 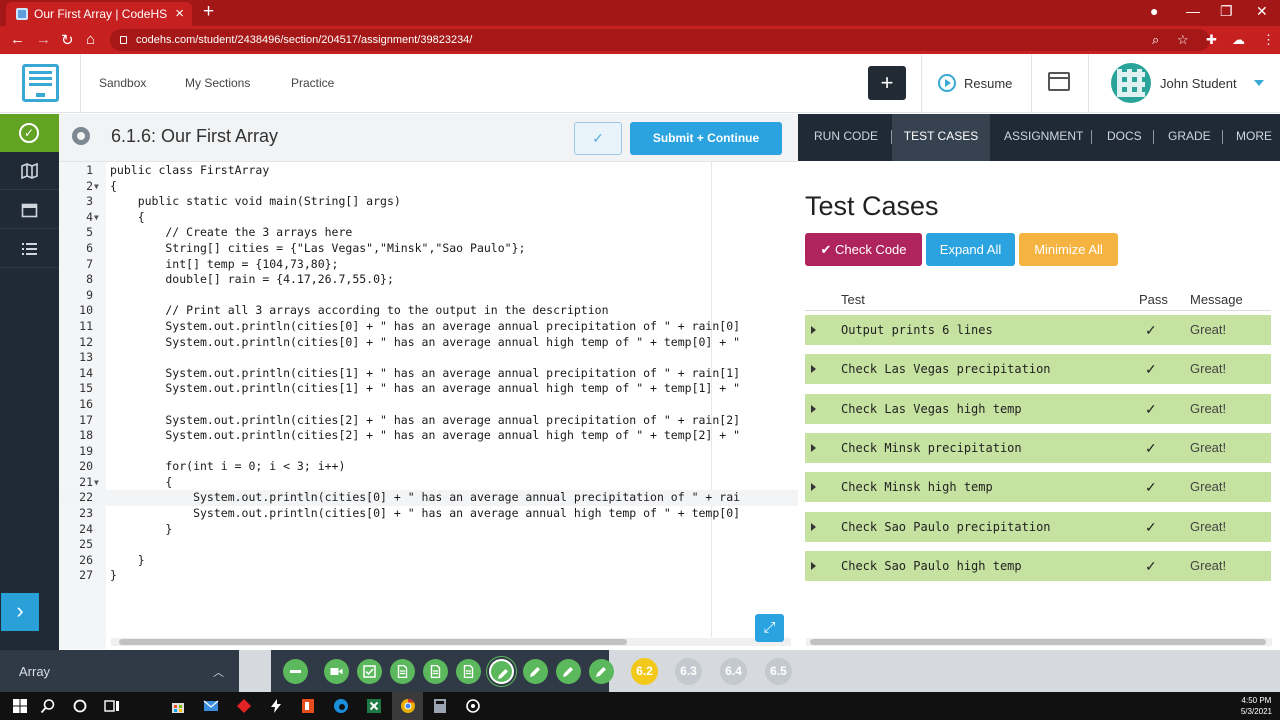 I want to click on code-line: 24 }, so click(x=428, y=530).